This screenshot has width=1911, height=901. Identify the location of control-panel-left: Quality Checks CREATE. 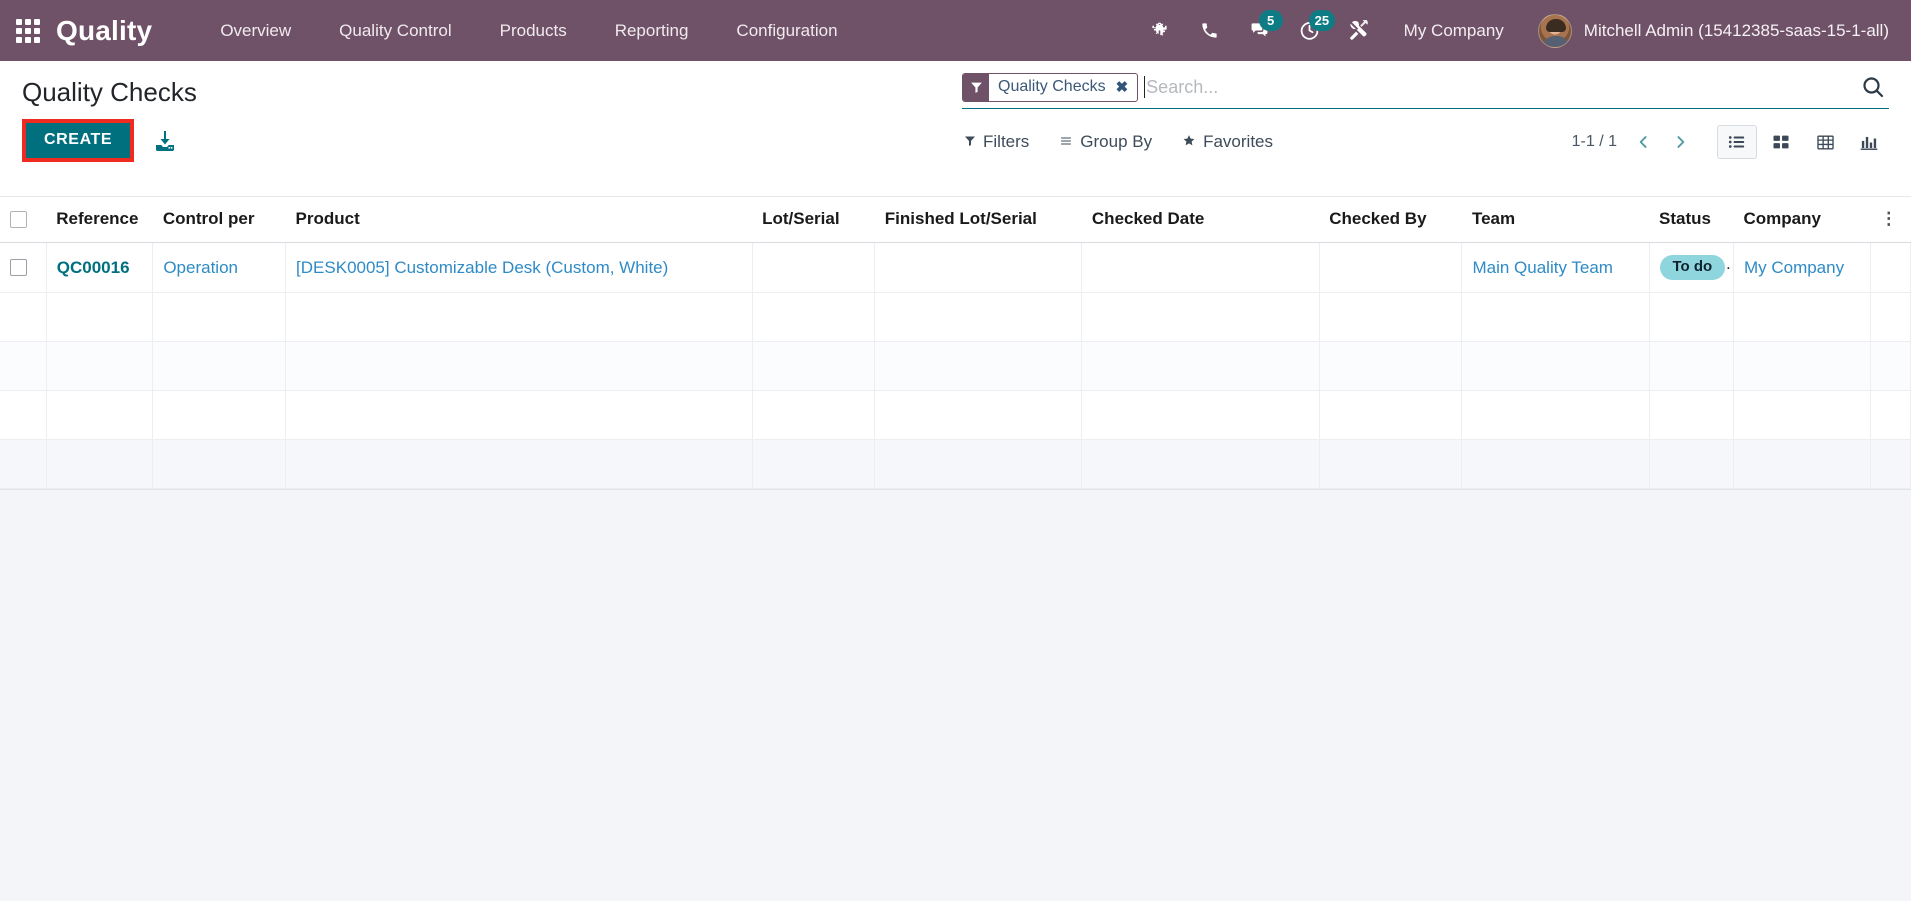
(492, 111).